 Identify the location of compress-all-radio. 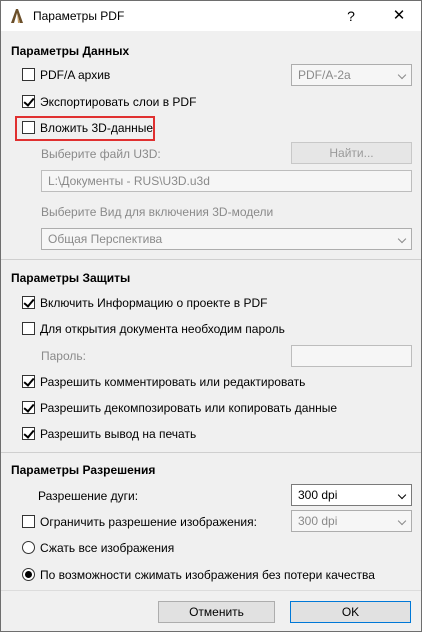
(28, 547).